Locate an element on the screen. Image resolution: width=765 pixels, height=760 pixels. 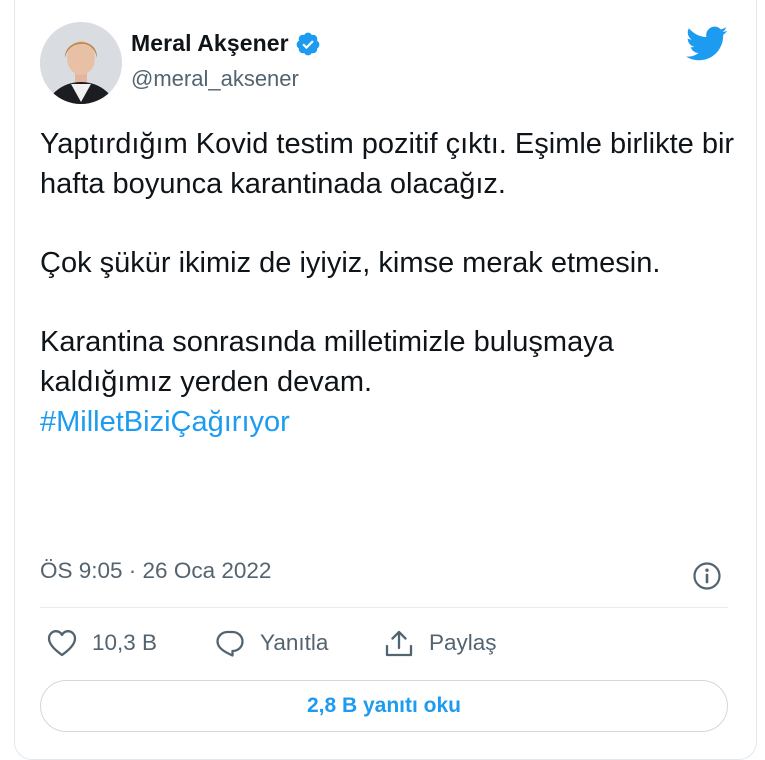
author-name: Meral Akşener is located at coordinates (210, 43).